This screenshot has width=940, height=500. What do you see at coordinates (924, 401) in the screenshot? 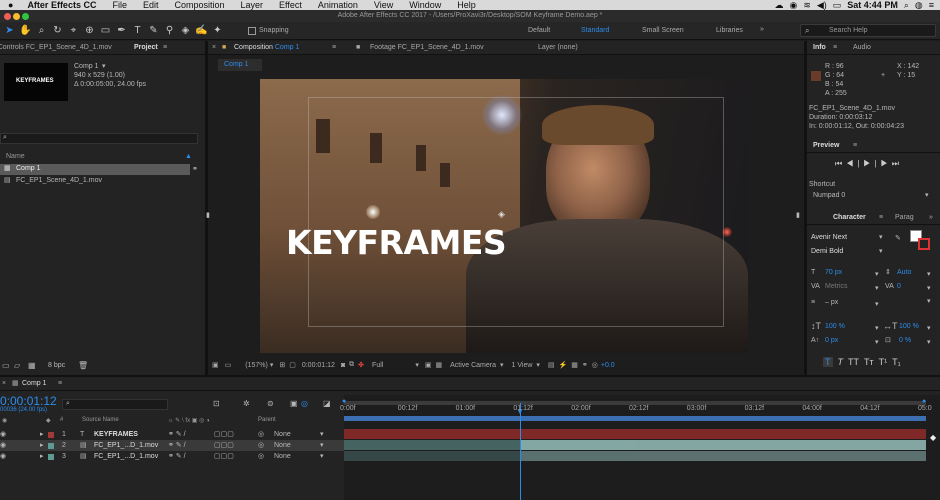
I see `navigator-end-handle: ●` at bounding box center [924, 401].